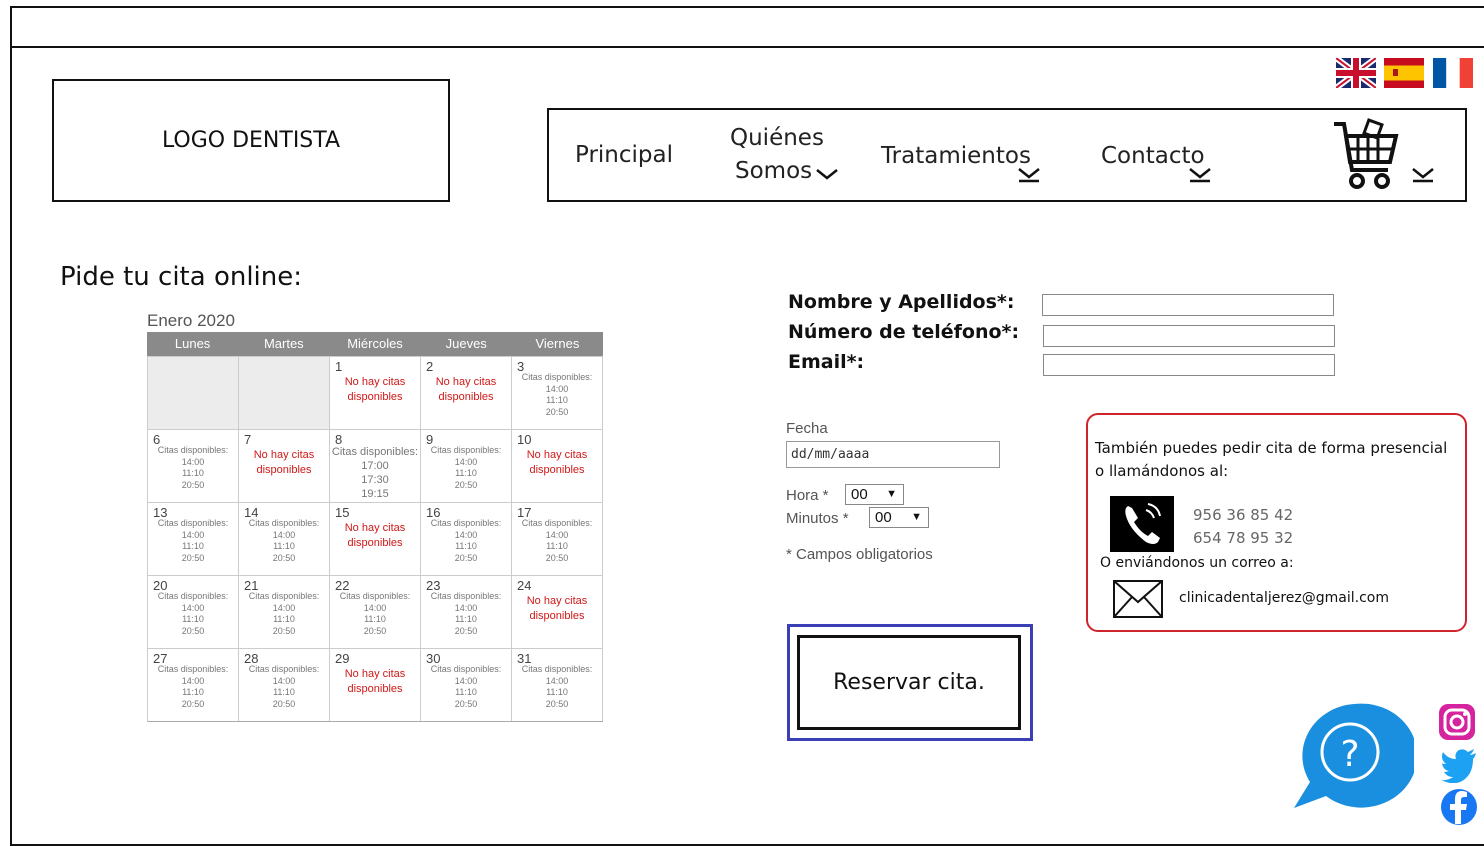  I want to click on calendar-day-cell: 1 No hay citas disponibles, so click(375, 392).